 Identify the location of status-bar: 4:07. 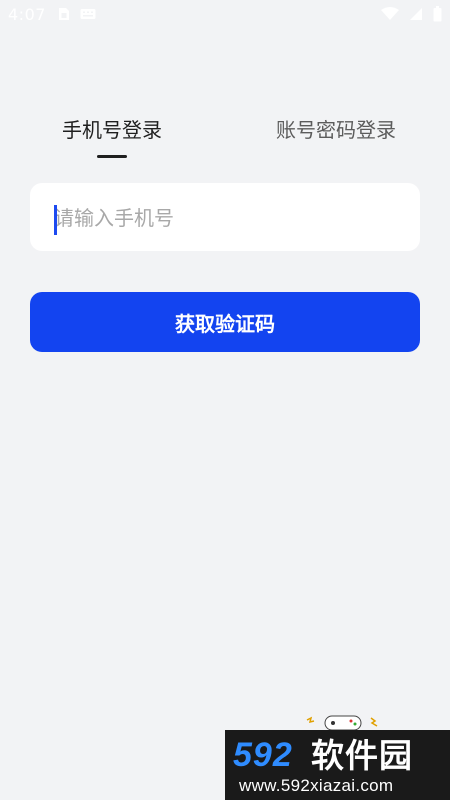
(225, 15).